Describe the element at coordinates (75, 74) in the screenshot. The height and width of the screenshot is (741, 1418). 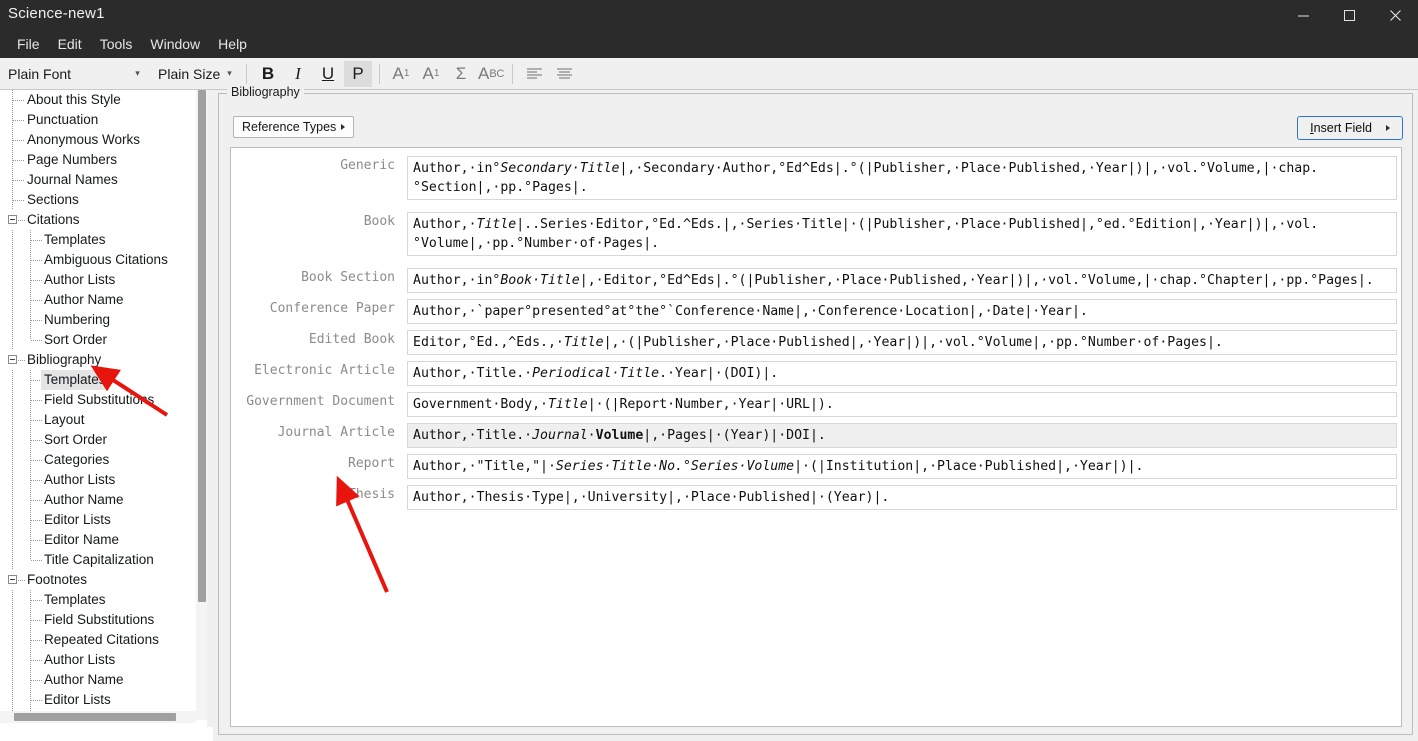
I see `font-family-select: Plain Font ▾` at that location.